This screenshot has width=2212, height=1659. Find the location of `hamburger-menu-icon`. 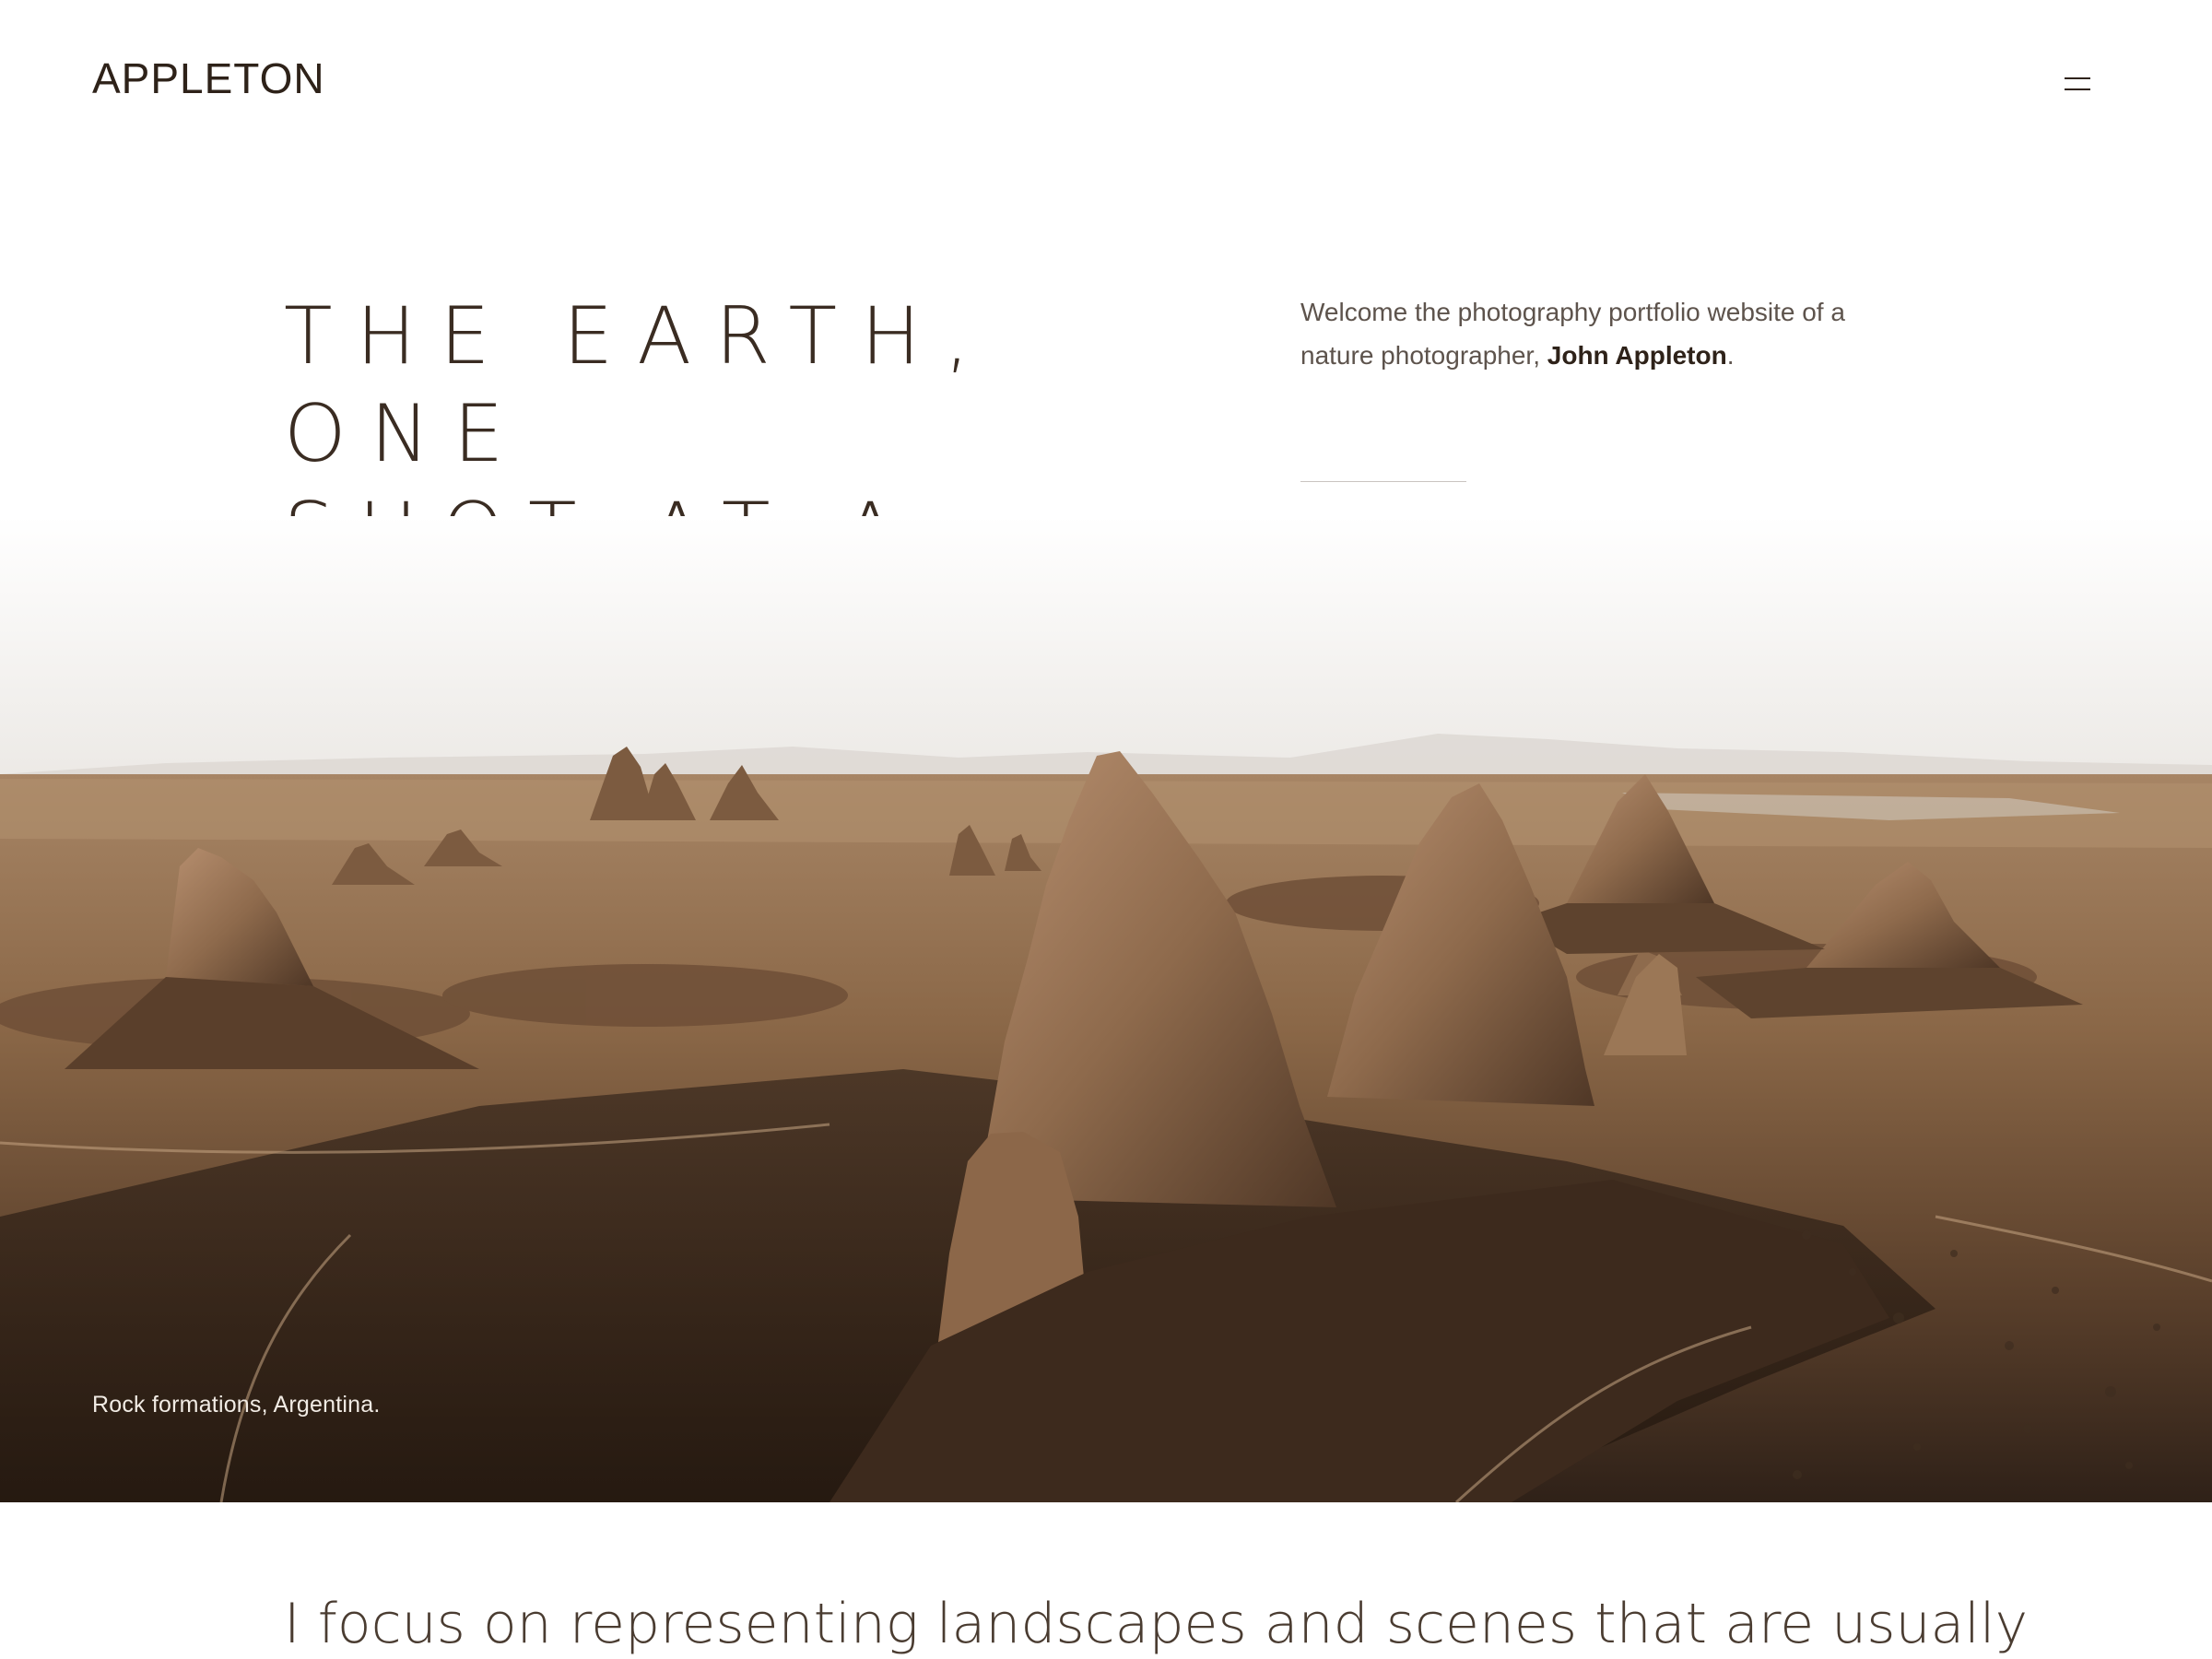

hamburger-menu-icon is located at coordinates (2077, 78).